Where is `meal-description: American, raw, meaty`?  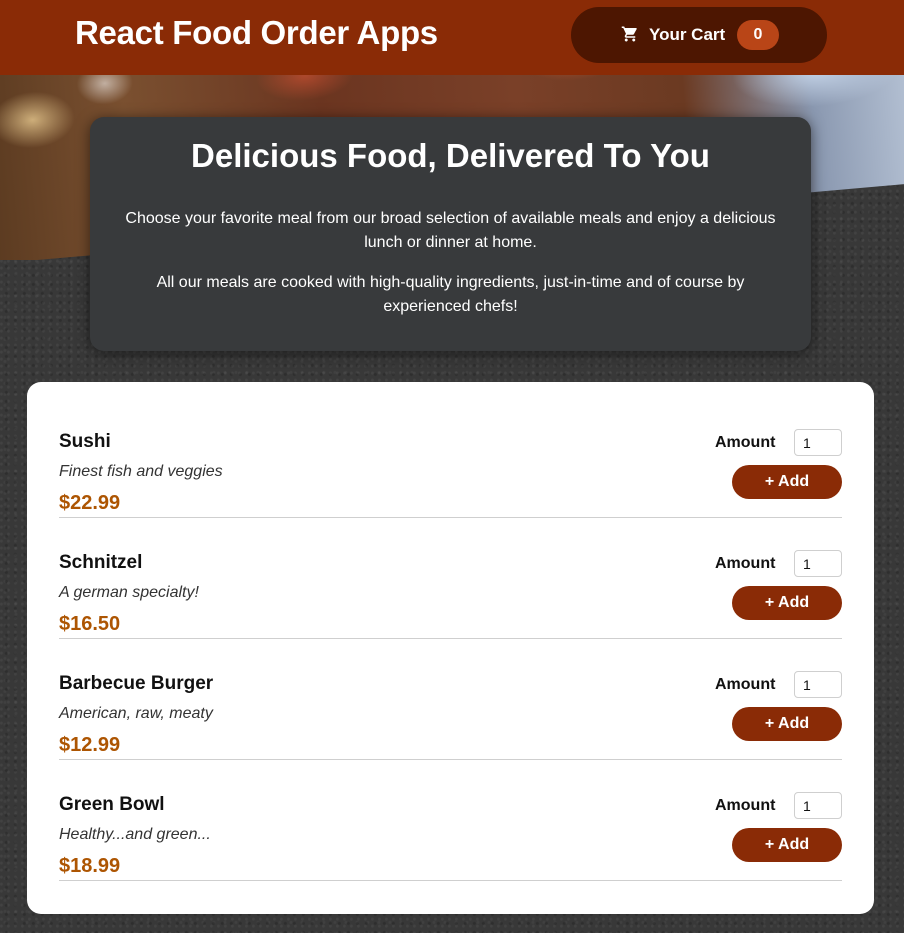
meal-description: American, raw, meaty is located at coordinates (136, 713).